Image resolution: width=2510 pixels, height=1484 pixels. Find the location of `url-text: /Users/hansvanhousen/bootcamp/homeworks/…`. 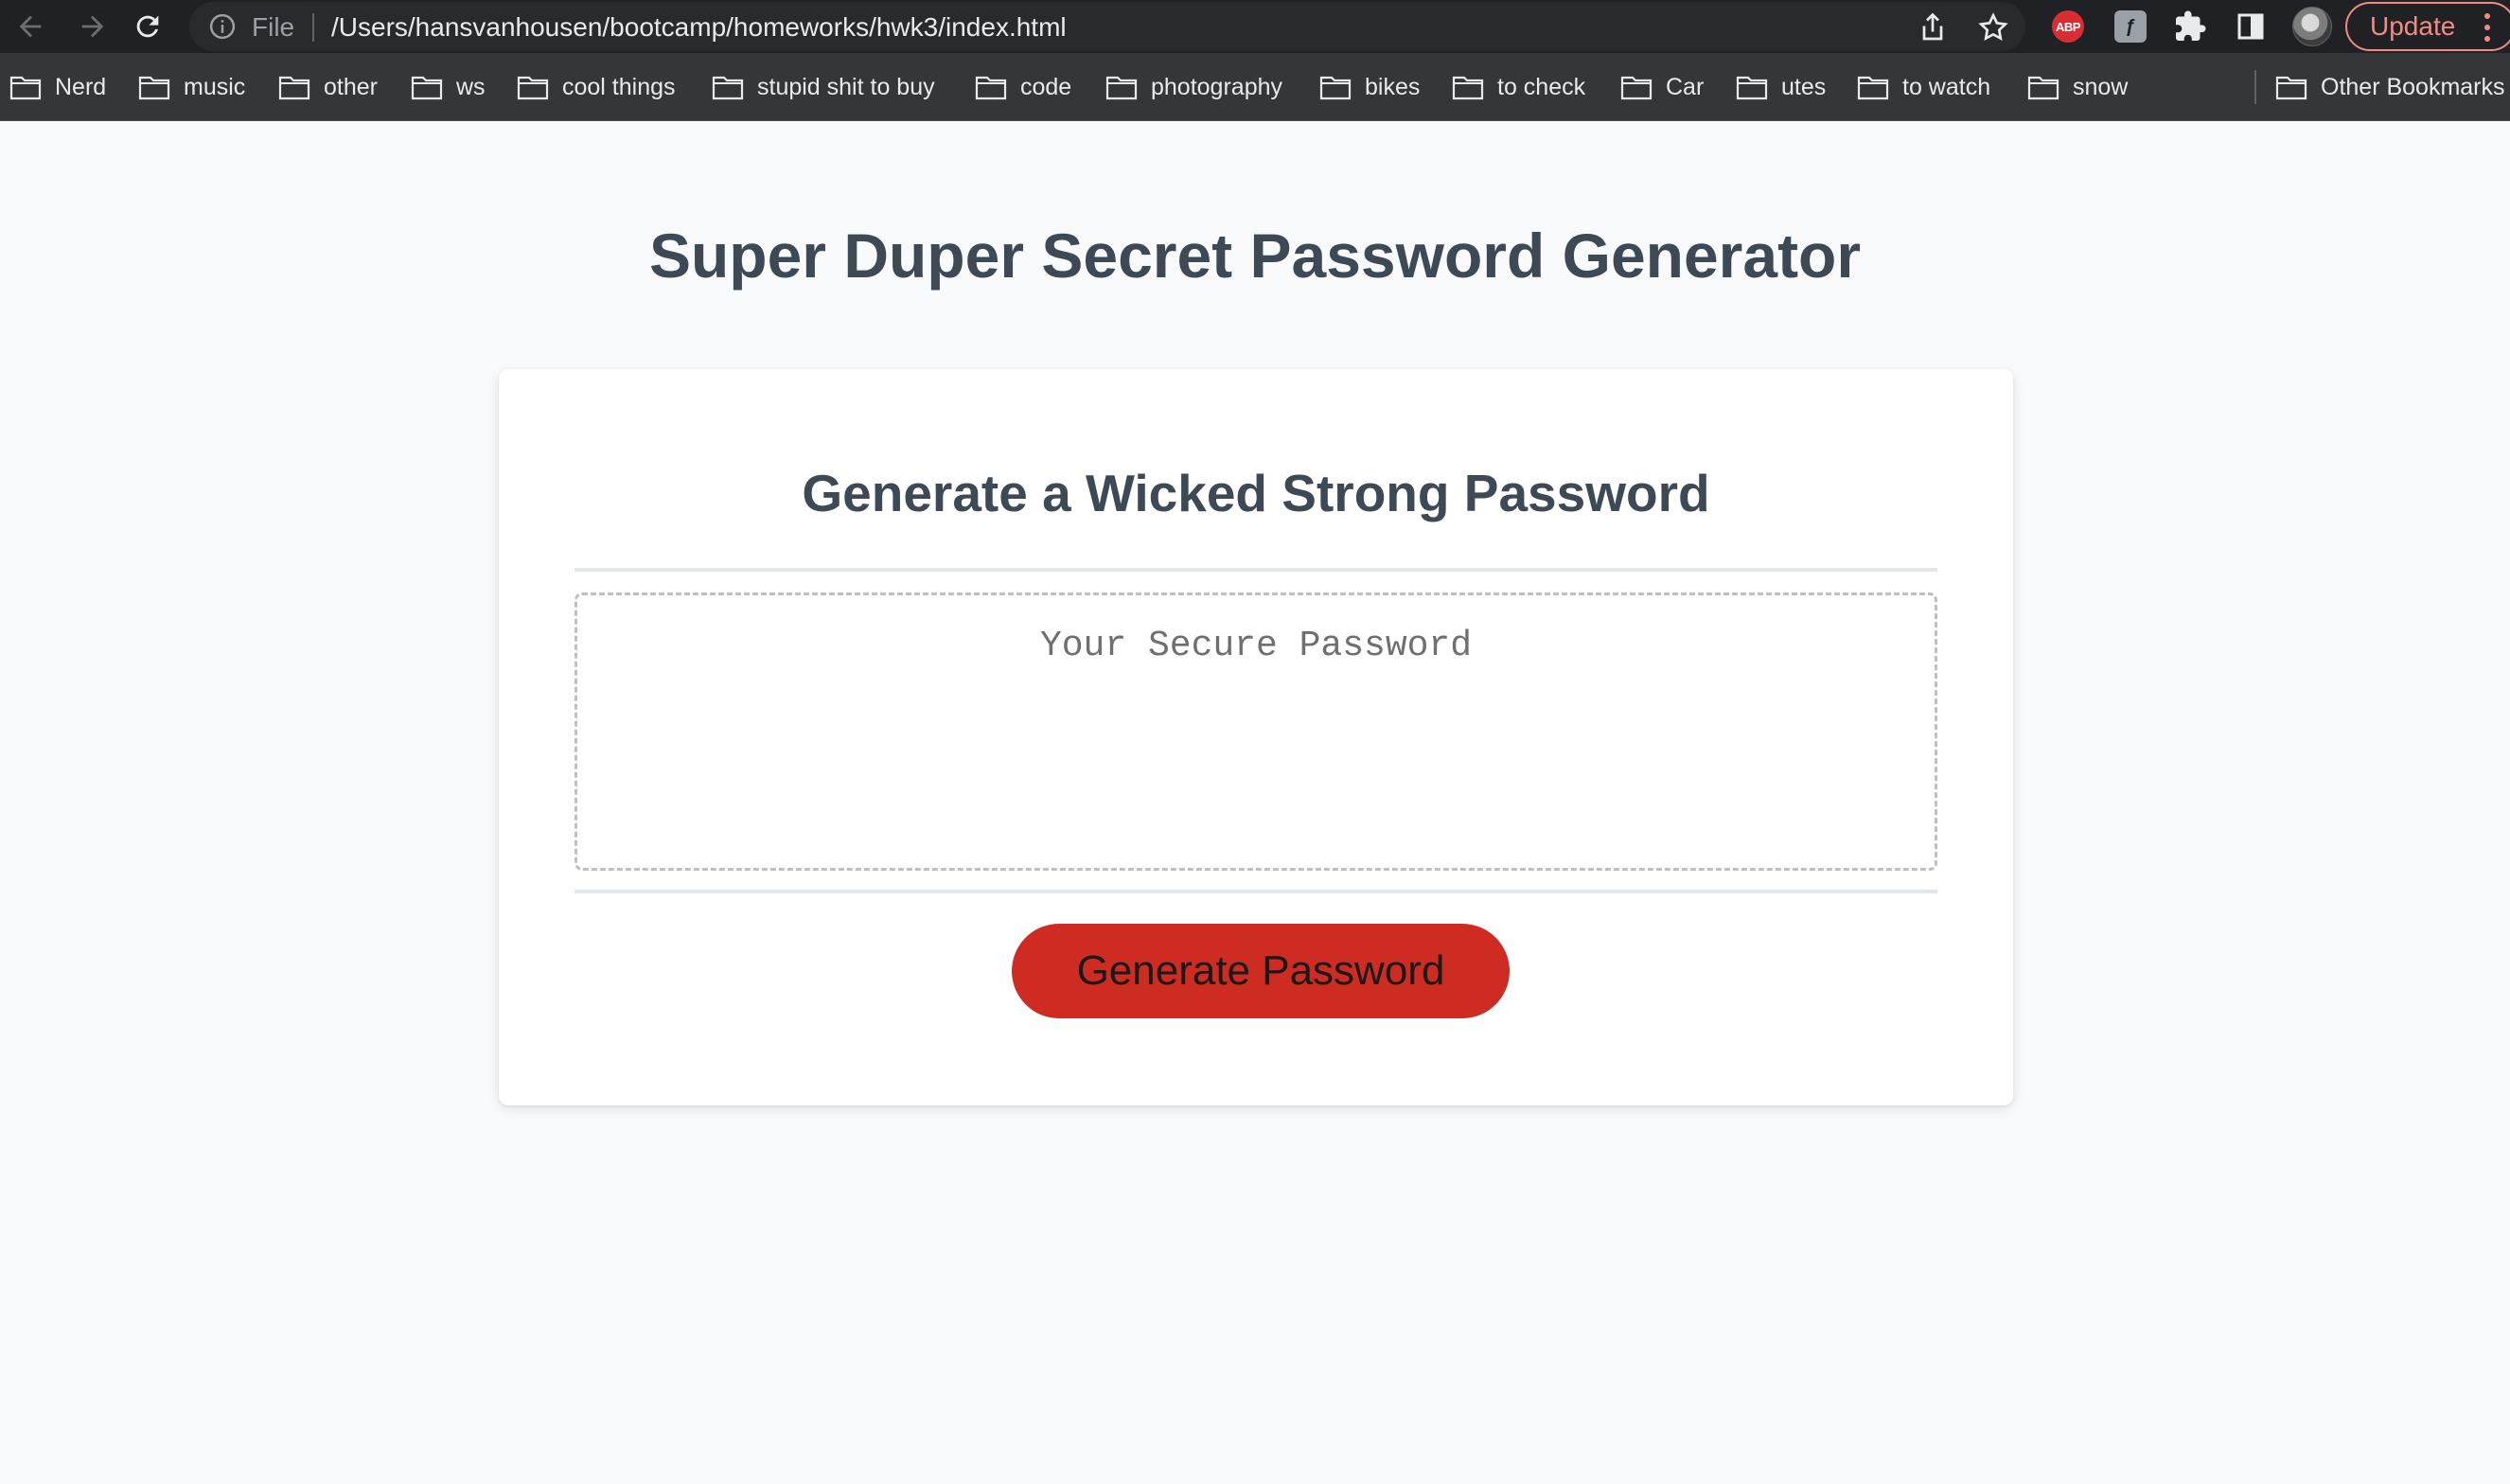

url-text: /Users/hansvanhousen/bootcamp/homeworks/… is located at coordinates (699, 27).